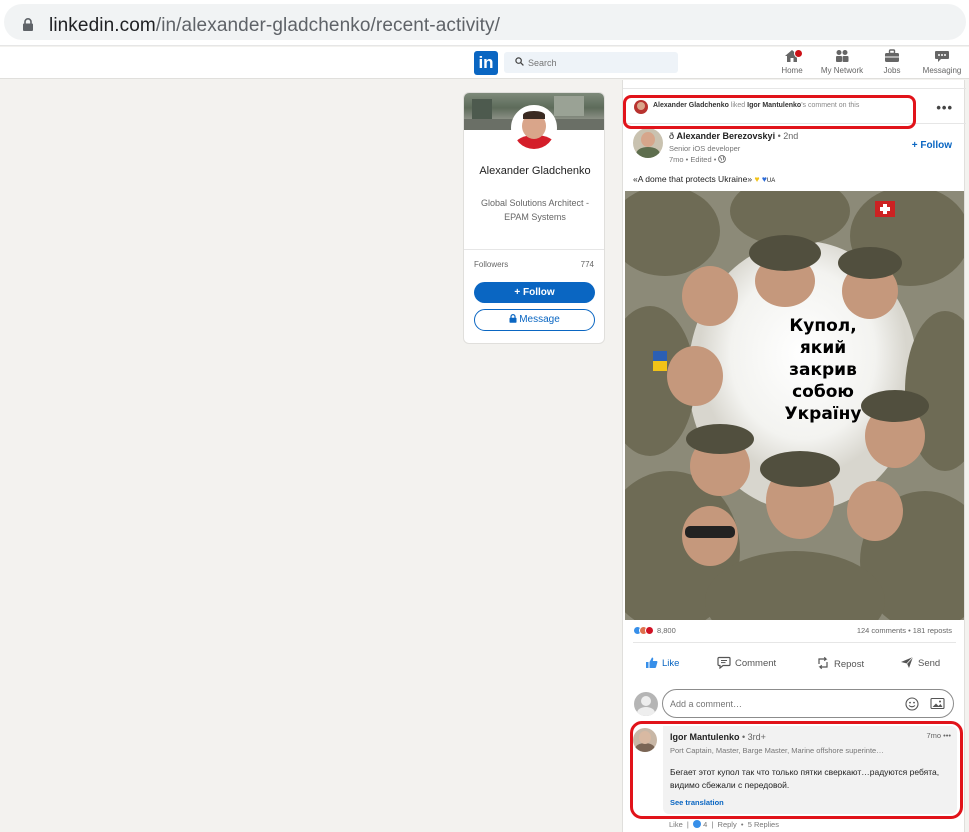 The height and width of the screenshot is (832, 969). What do you see at coordinates (694, 179) in the screenshot?
I see `post-text-body: «A dome that protects Ukraine»` at bounding box center [694, 179].